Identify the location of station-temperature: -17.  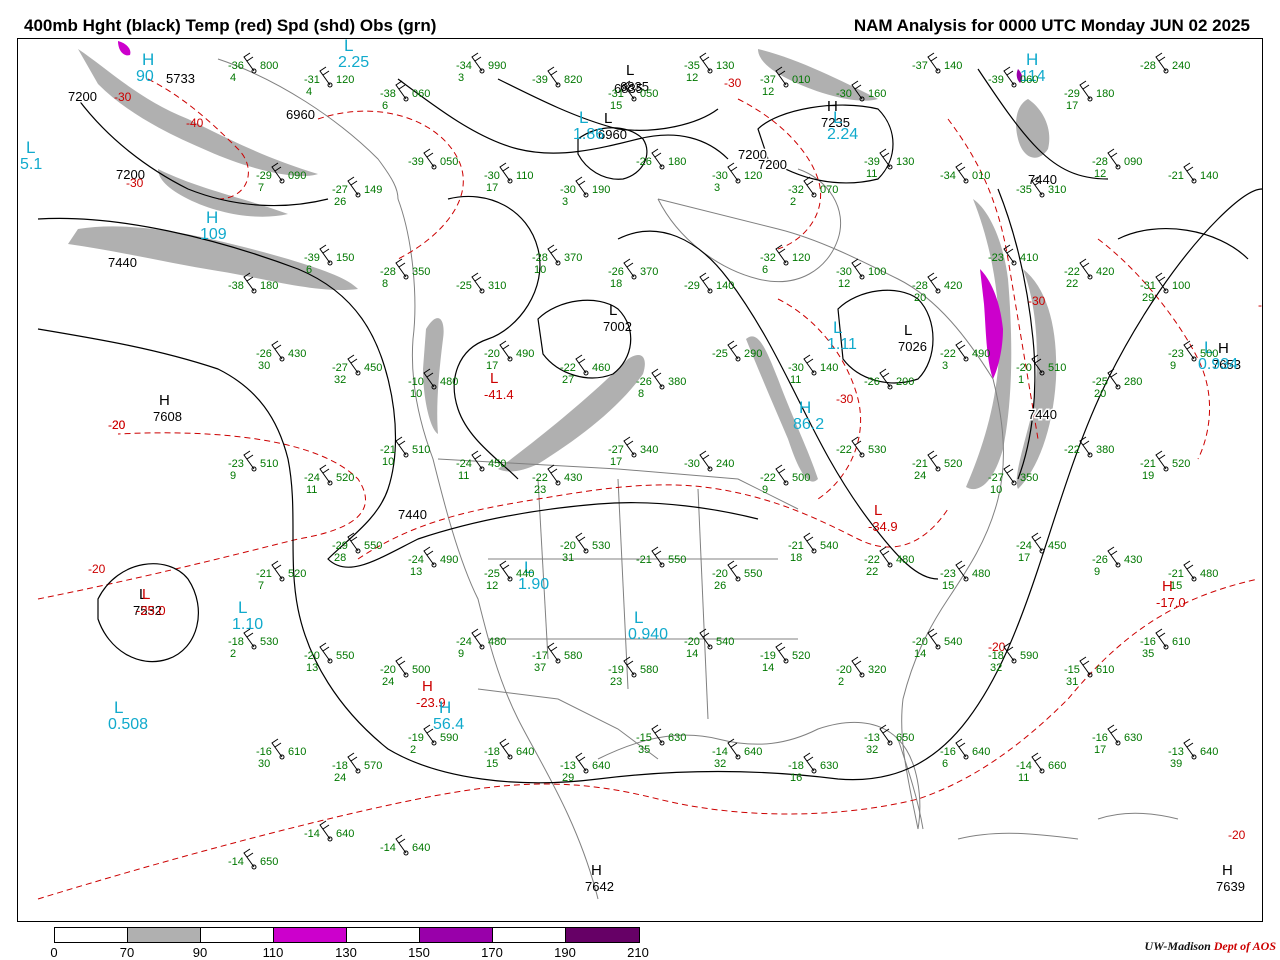
(540, 656).